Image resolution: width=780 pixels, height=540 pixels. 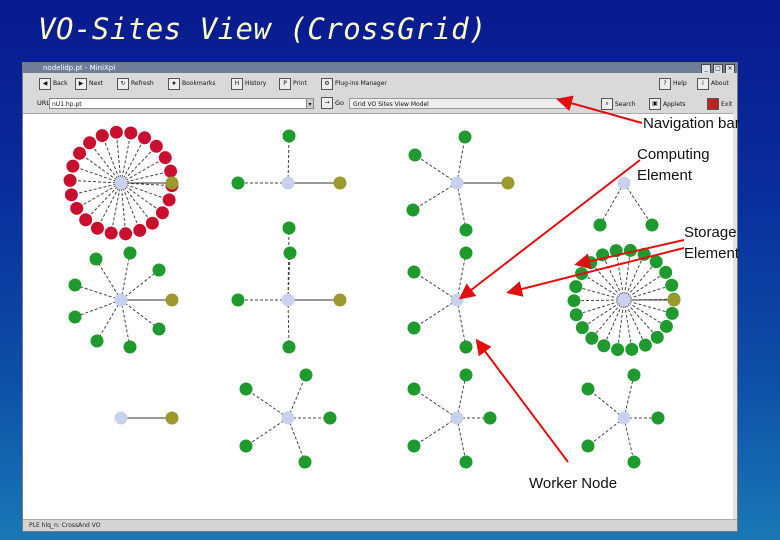 I want to click on label-worker-node: Worker Node, so click(x=573, y=483).